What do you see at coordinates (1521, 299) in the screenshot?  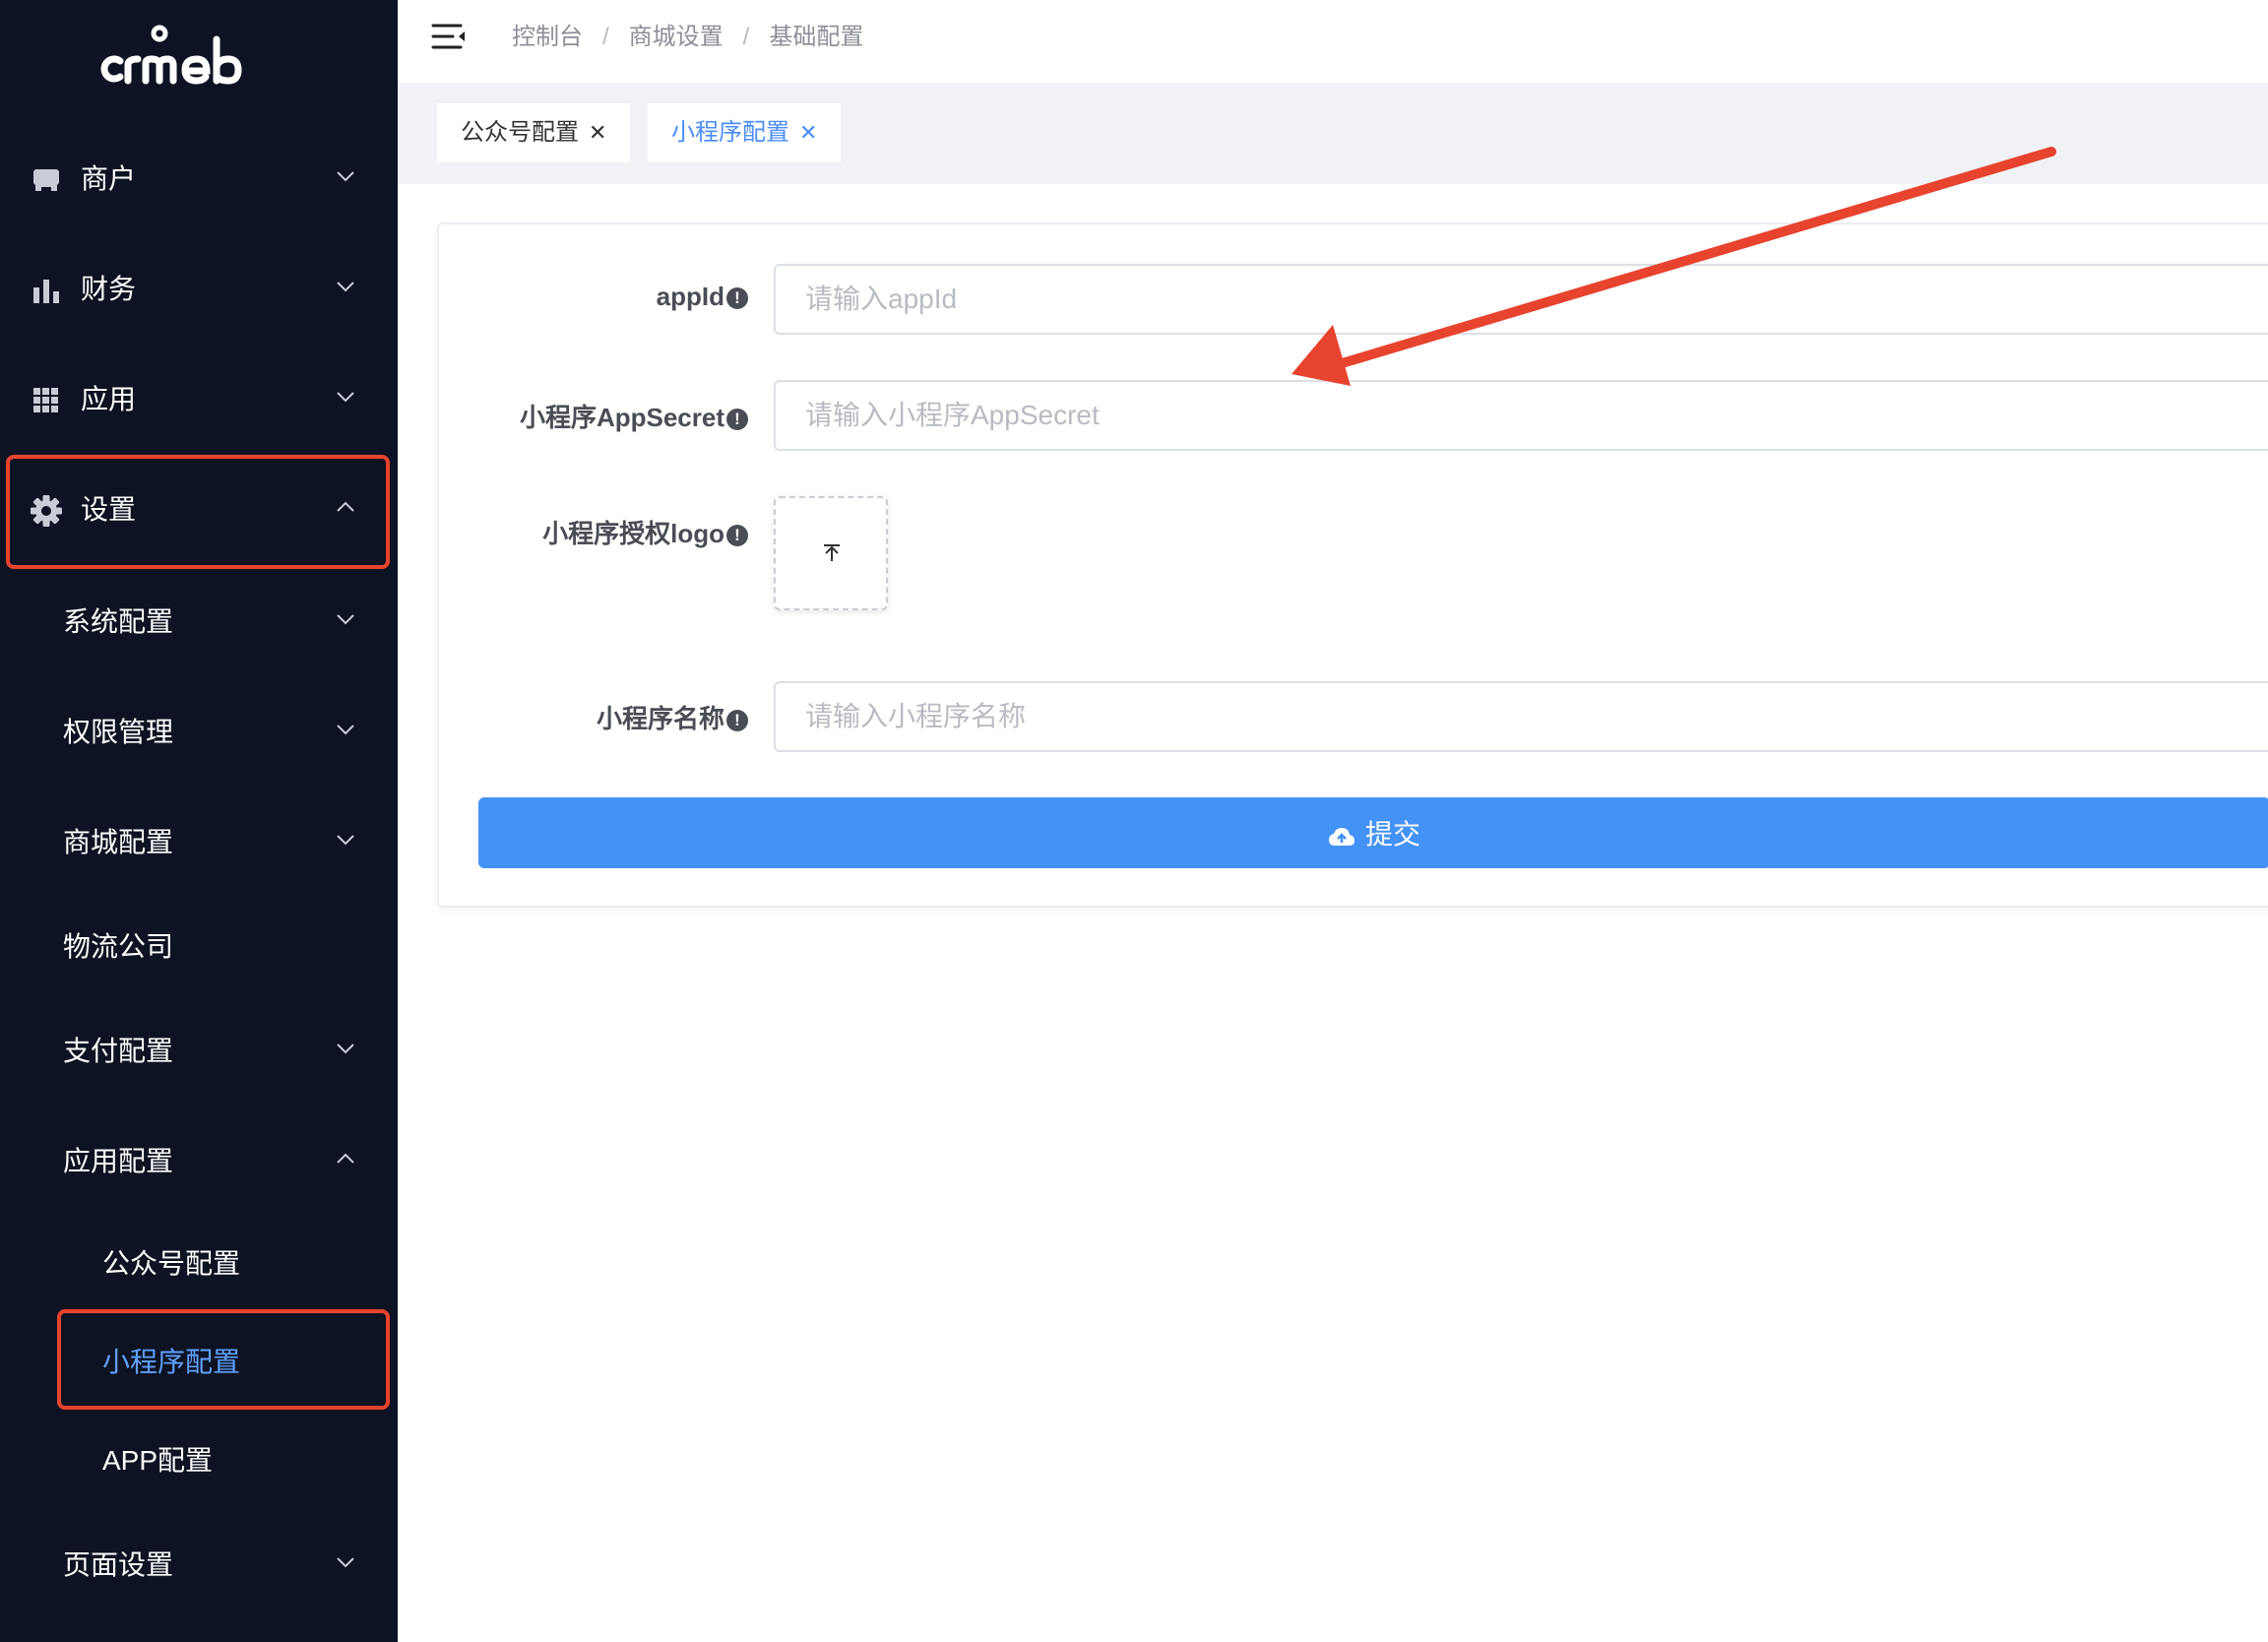 I see `appid-input` at bounding box center [1521, 299].